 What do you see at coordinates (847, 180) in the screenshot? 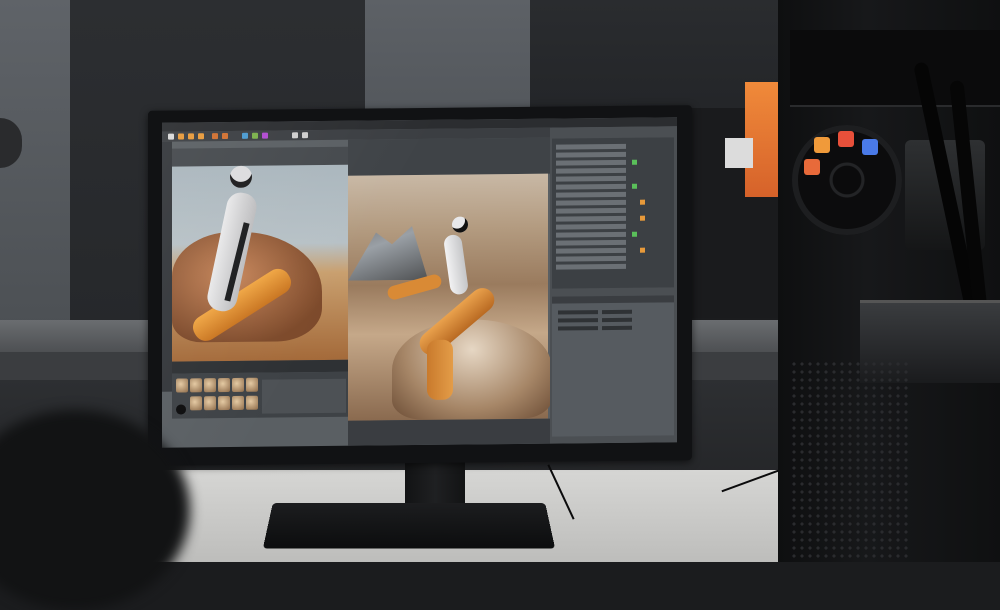
I see `pc-fan-icon` at bounding box center [847, 180].